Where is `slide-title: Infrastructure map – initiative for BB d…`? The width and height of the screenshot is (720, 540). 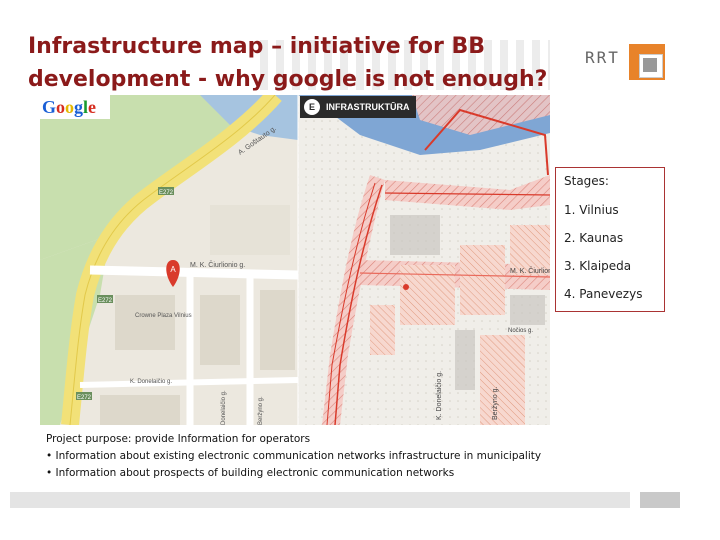 slide-title: Infrastructure map – initiative for BB d… is located at coordinates (293, 63).